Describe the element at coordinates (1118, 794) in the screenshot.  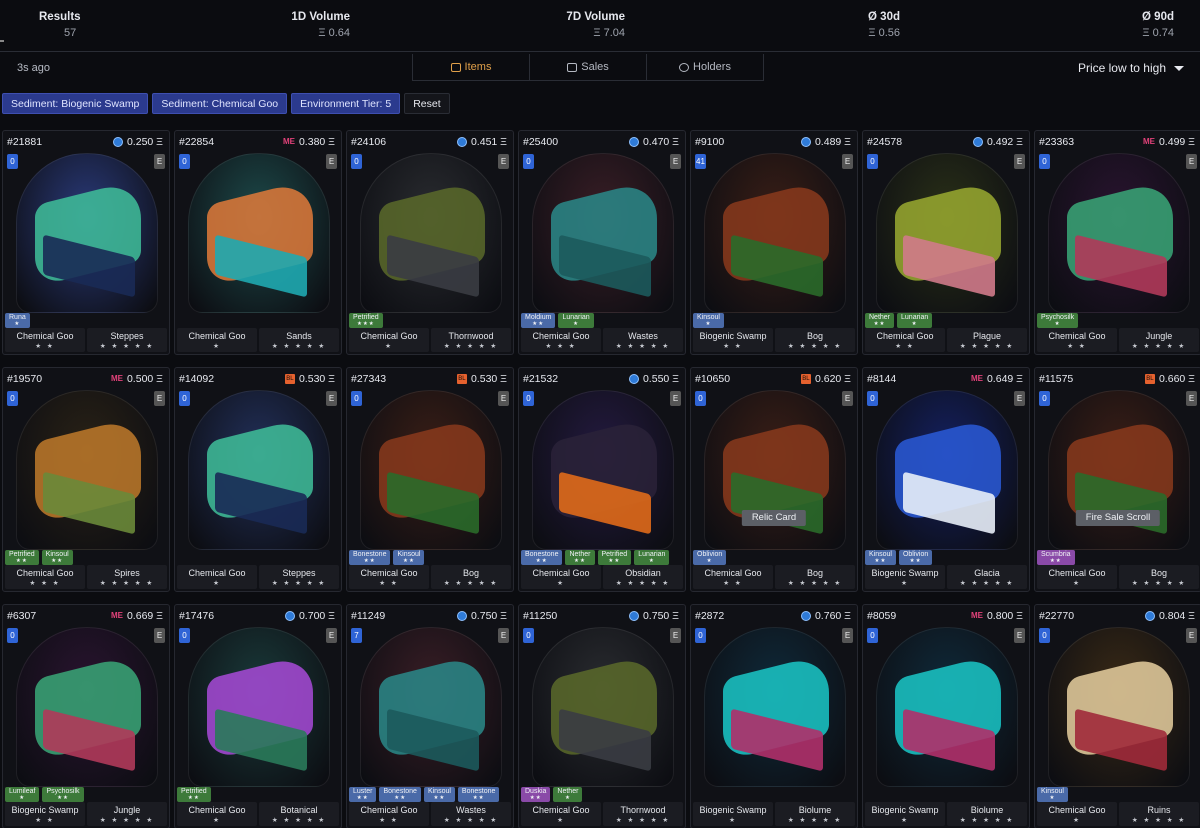
I see `attribute-list: Kinsoul ★` at that location.